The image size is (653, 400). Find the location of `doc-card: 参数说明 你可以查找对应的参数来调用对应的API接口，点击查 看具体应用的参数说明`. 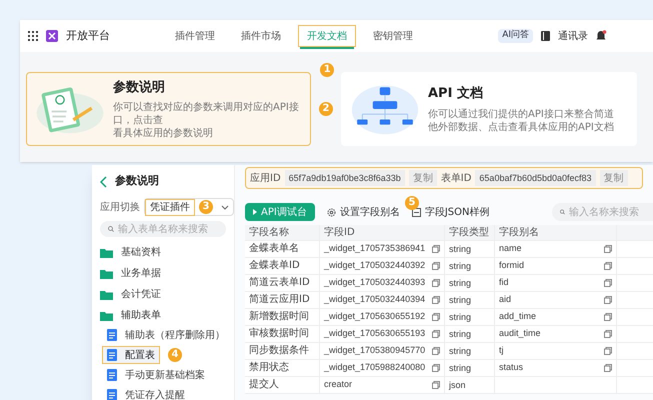

doc-card: 参数说明 你可以查找对应的参数来调用对应的API接口，点击查 看具体应用的参数说明 is located at coordinates (168, 109).